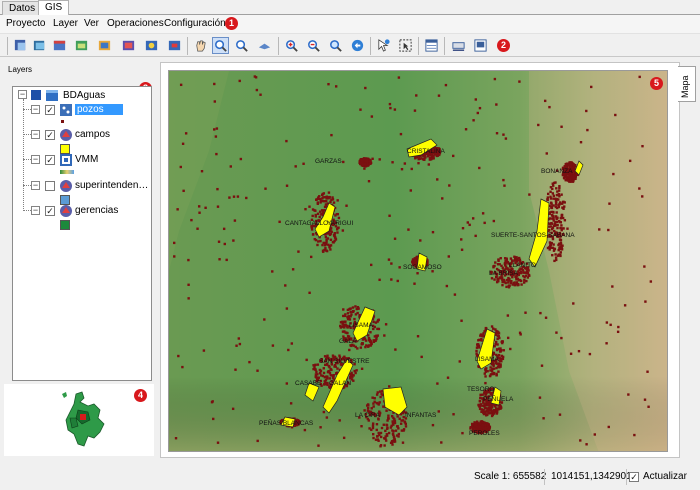 The width and height of the screenshot is (700, 490). What do you see at coordinates (151, 45) in the screenshot?
I see `layer-properties-icon` at bounding box center [151, 45].